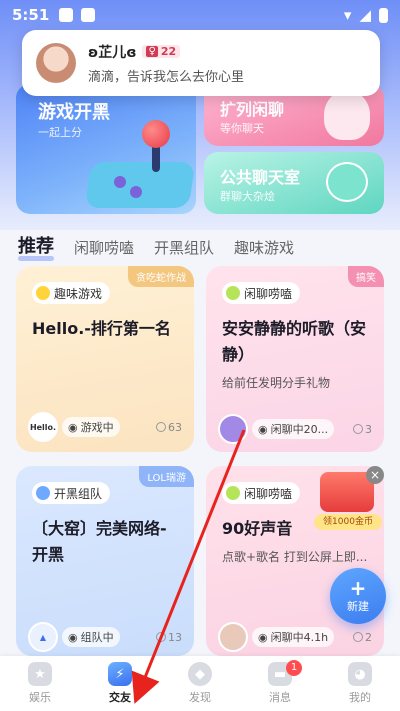 The image size is (400, 711). Describe the element at coordinates (276, 383) in the screenshot. I see `room-description: 给前任发明分手礼物` at that location.